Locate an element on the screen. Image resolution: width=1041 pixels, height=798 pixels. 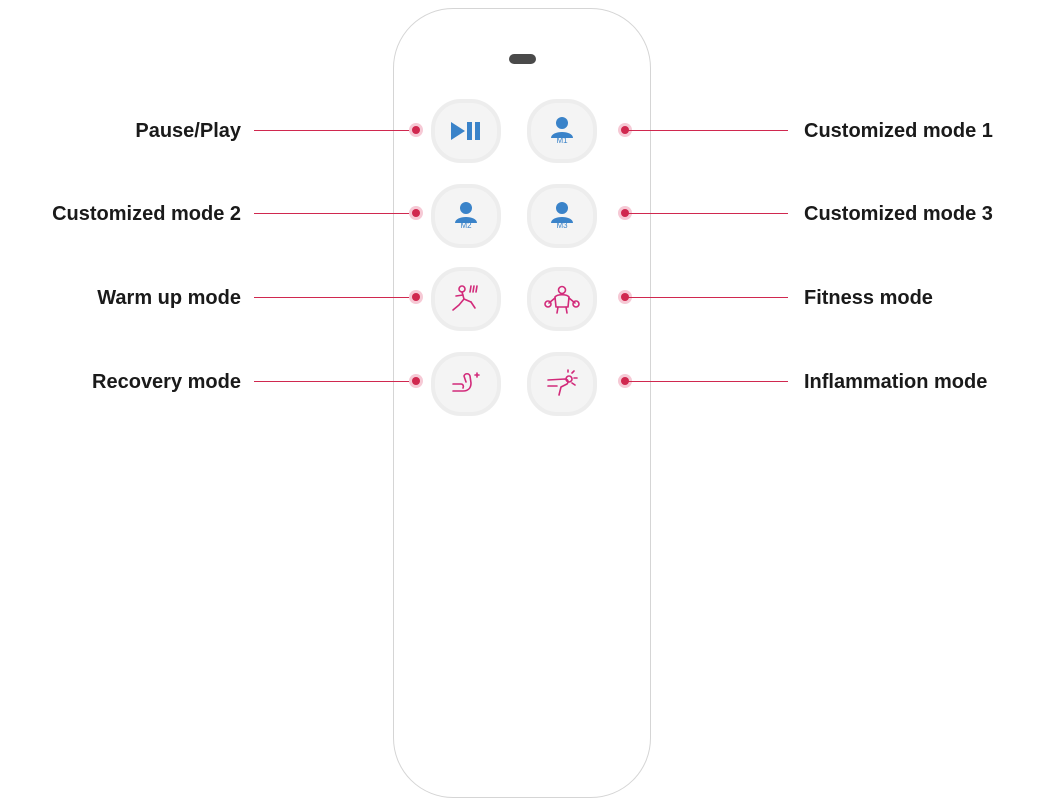
sore-arm-icon is located at coordinates (562, 384).